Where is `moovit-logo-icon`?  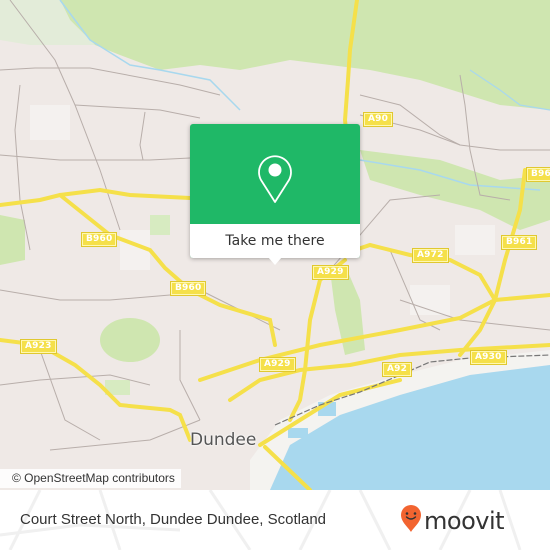 moovit-logo-icon is located at coordinates (411, 521).